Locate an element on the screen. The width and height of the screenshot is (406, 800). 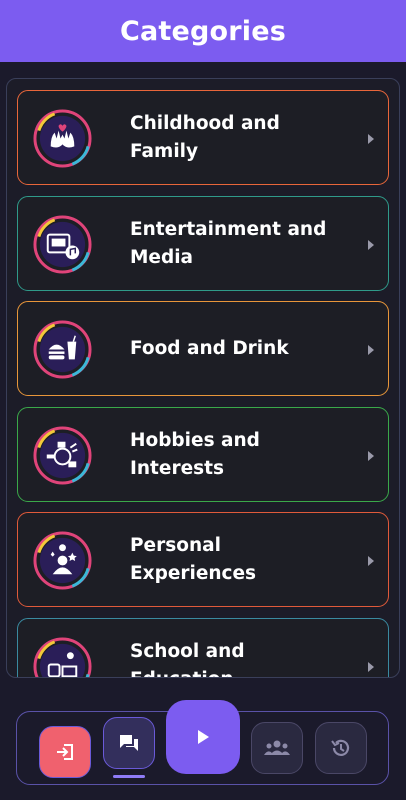
chat-button is located at coordinates (129, 743).